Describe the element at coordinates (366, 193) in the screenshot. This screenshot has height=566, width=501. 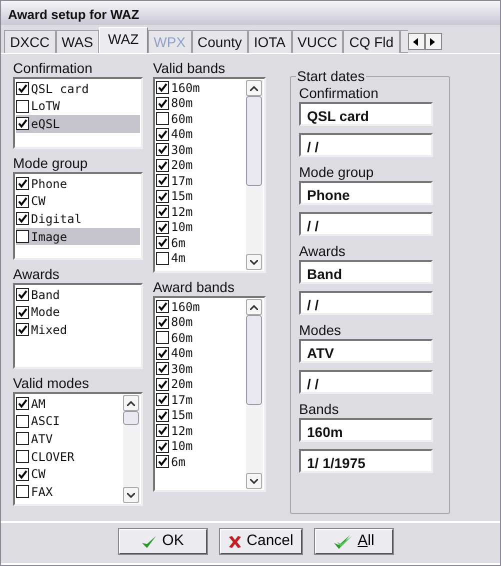
I see `input-field: Phone` at that location.